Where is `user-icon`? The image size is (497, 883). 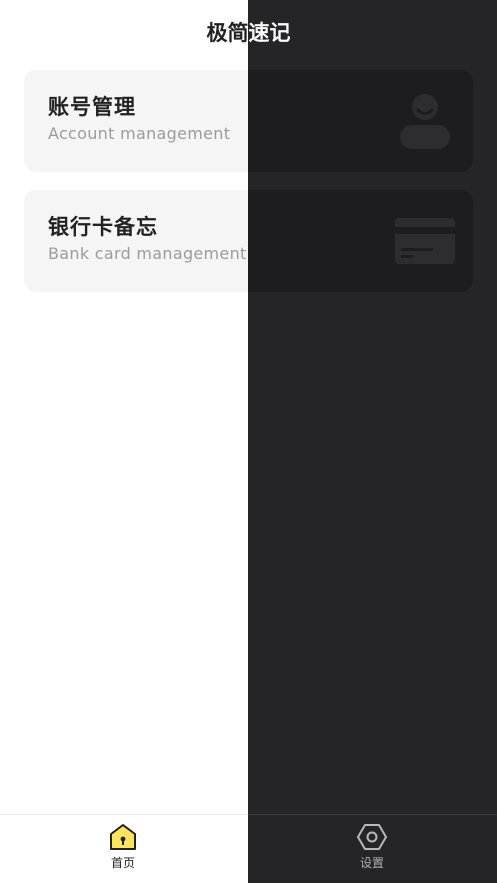
user-icon is located at coordinates (425, 121).